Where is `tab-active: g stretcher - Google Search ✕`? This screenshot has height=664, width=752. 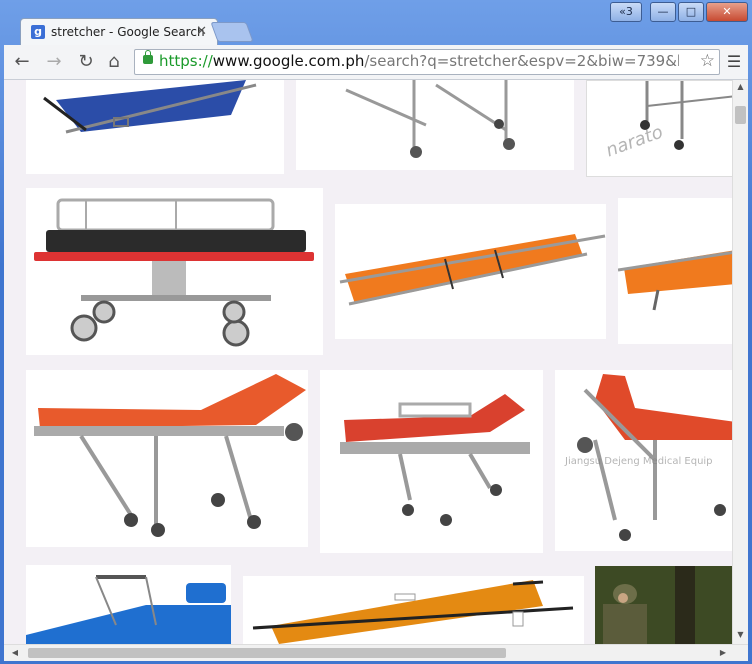
tab-active: g stretcher - Google Search ✕ is located at coordinates (119, 32).